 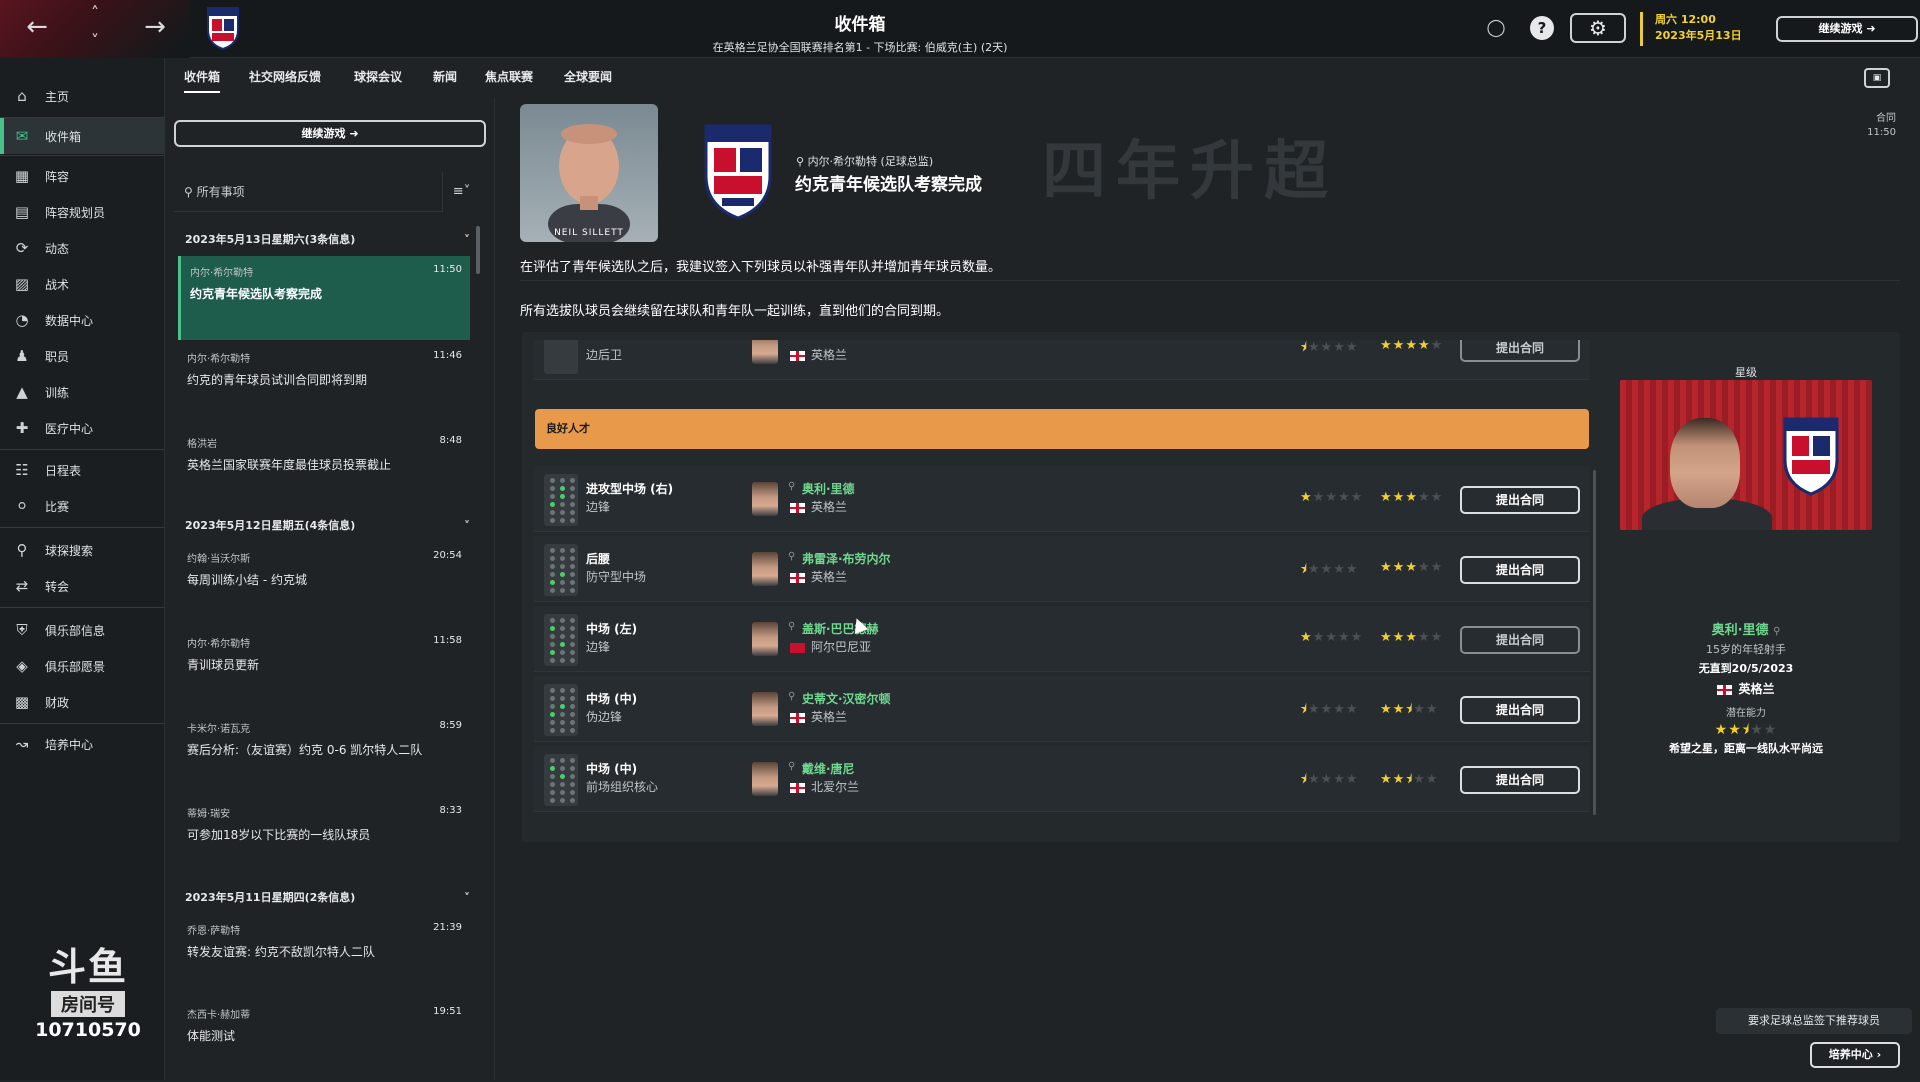 What do you see at coordinates (324, 298) in the screenshot?
I see `inbox-message: 内尔·希尔勒特 11:50 约克青年候选队考察完成` at bounding box center [324, 298].